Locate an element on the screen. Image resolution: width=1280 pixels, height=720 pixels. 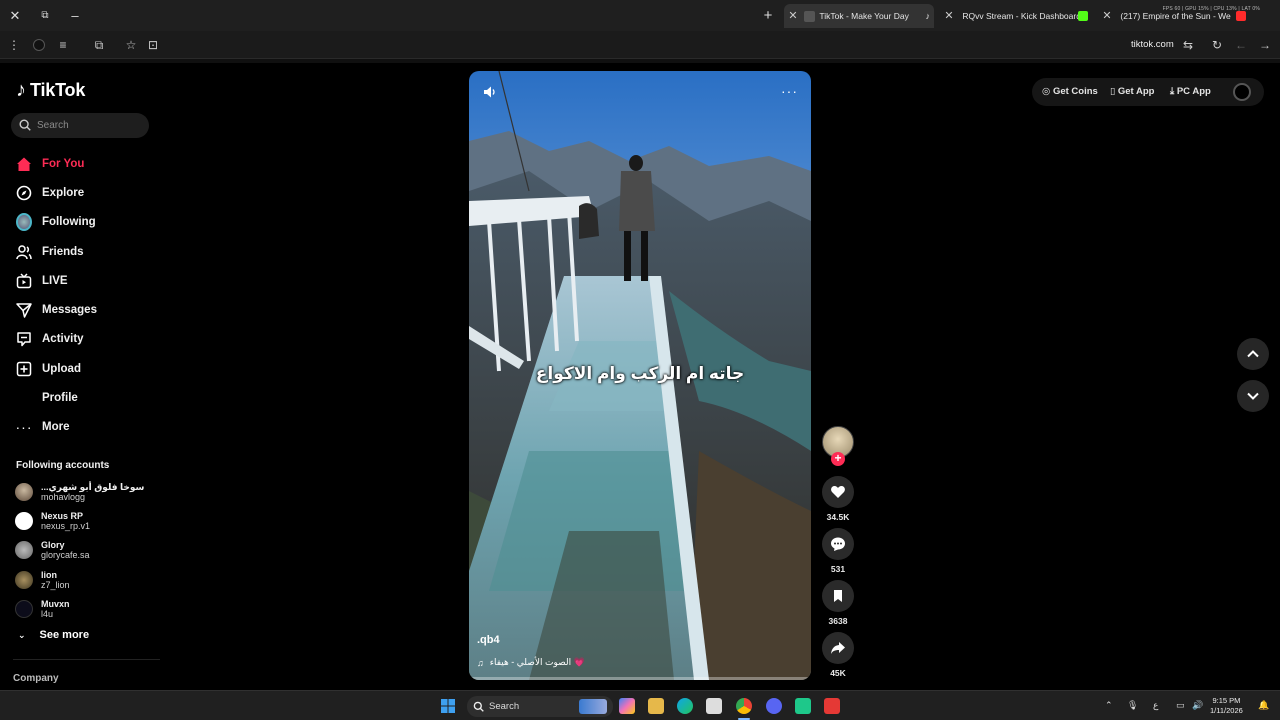
sidebar-item-activity: Activity is located at coordinates (86, 339).